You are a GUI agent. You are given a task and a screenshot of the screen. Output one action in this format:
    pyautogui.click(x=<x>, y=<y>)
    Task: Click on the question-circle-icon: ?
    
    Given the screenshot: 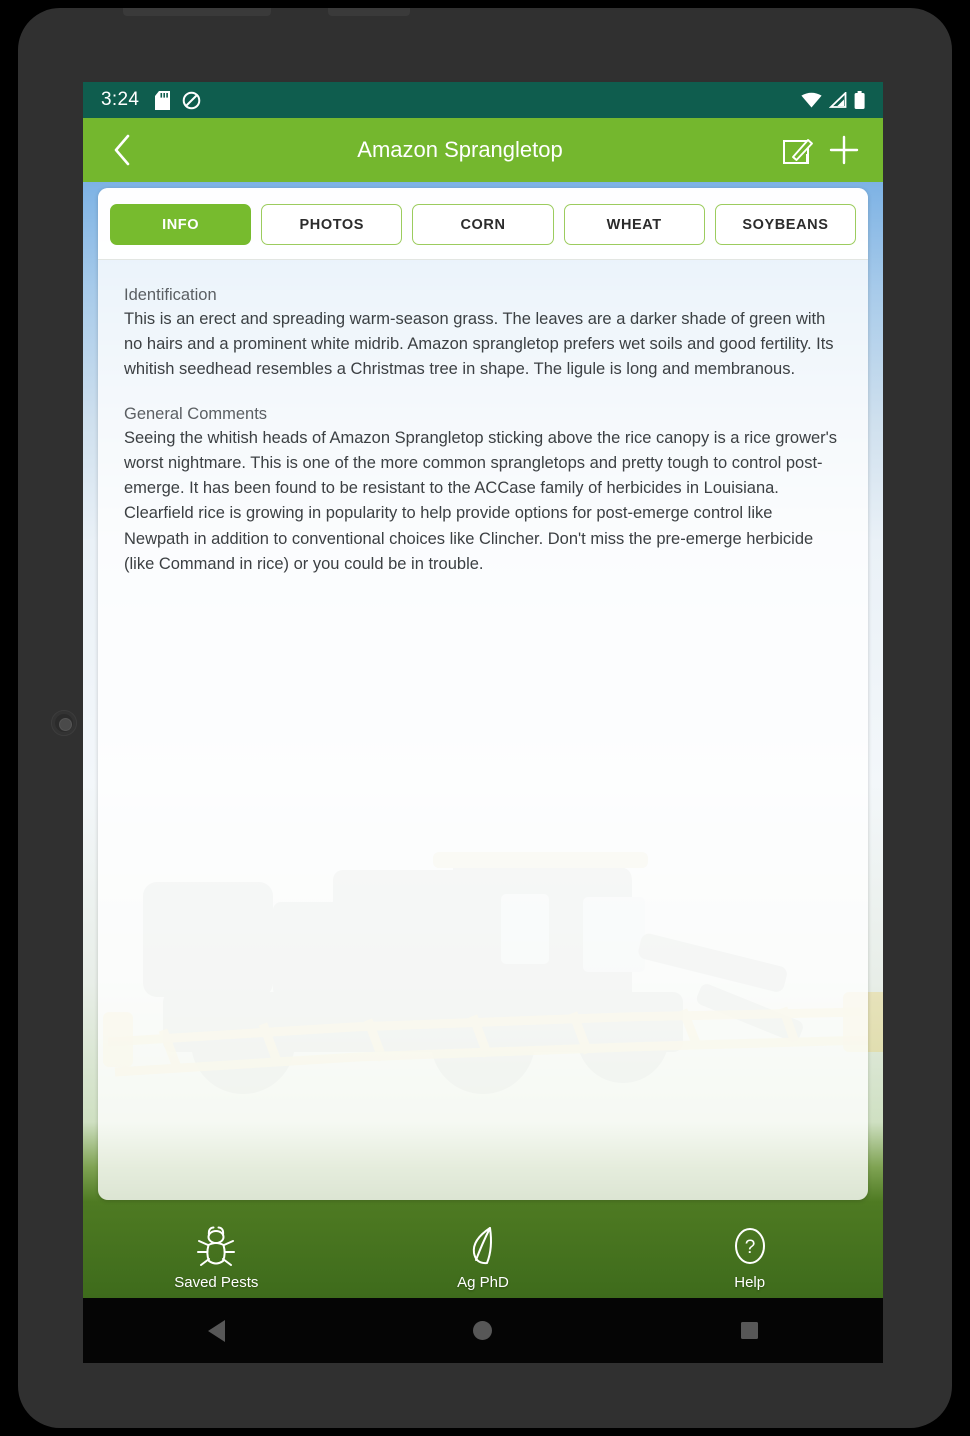 What is the action you would take?
    pyautogui.click(x=749, y=1246)
    